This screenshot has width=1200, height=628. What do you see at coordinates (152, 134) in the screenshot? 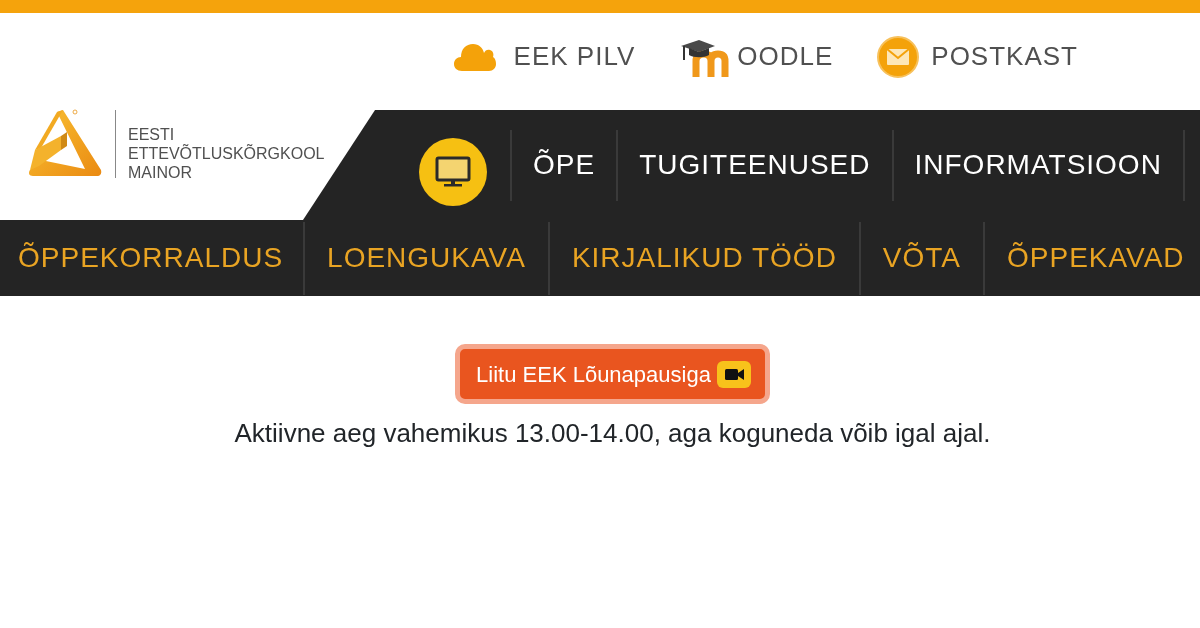
I see `logo-text-line: EESTI` at bounding box center [152, 134].